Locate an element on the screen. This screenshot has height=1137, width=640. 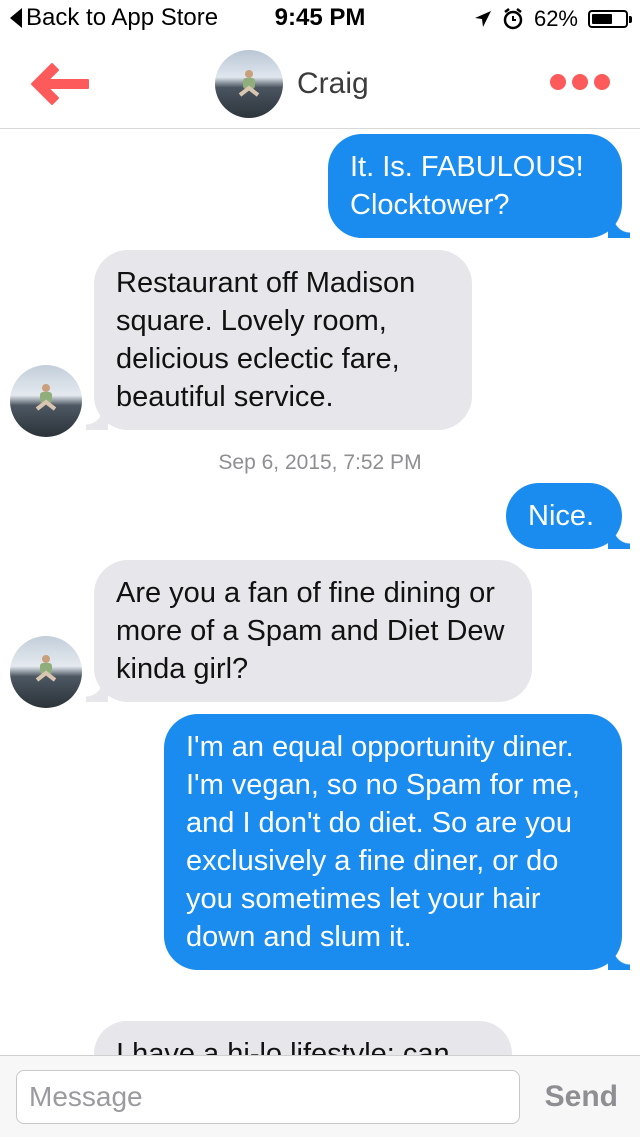
battery-fill is located at coordinates (602, 19).